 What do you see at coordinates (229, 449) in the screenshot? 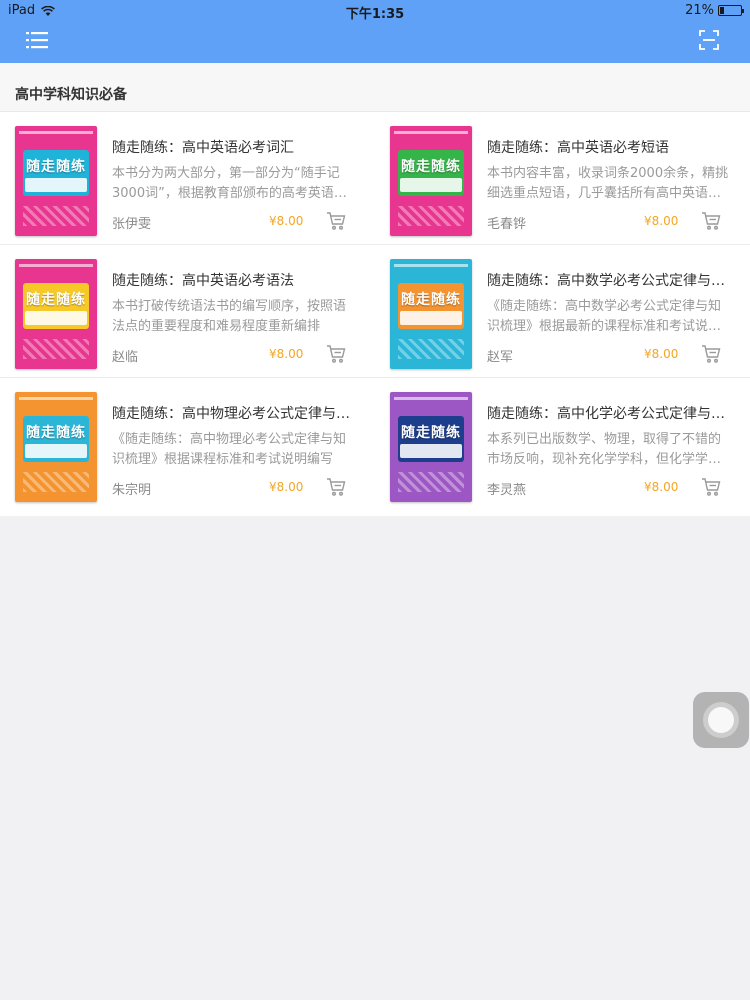
I see `book-description: 《随走随练：高中物理必考公式定律与知识梳理》根据课程标准和考试说明编写` at bounding box center [229, 449].